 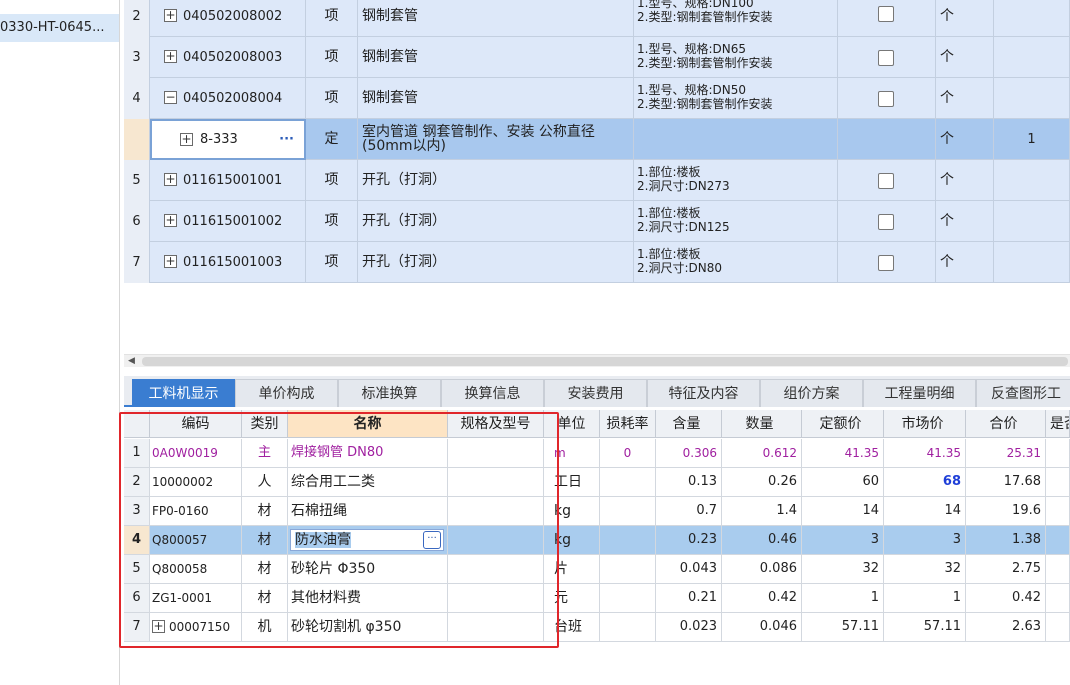 I want to click on item-features: 1.部位:楼板 2.洞尺寸:DN80, so click(x=736, y=262).